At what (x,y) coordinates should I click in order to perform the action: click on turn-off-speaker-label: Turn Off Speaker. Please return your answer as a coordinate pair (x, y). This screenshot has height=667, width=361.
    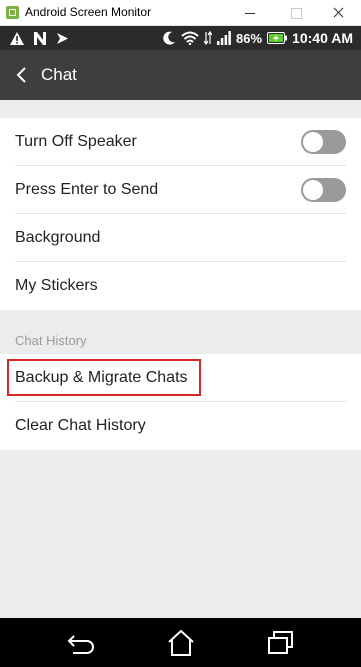
    Looking at the image, I should click on (76, 141).